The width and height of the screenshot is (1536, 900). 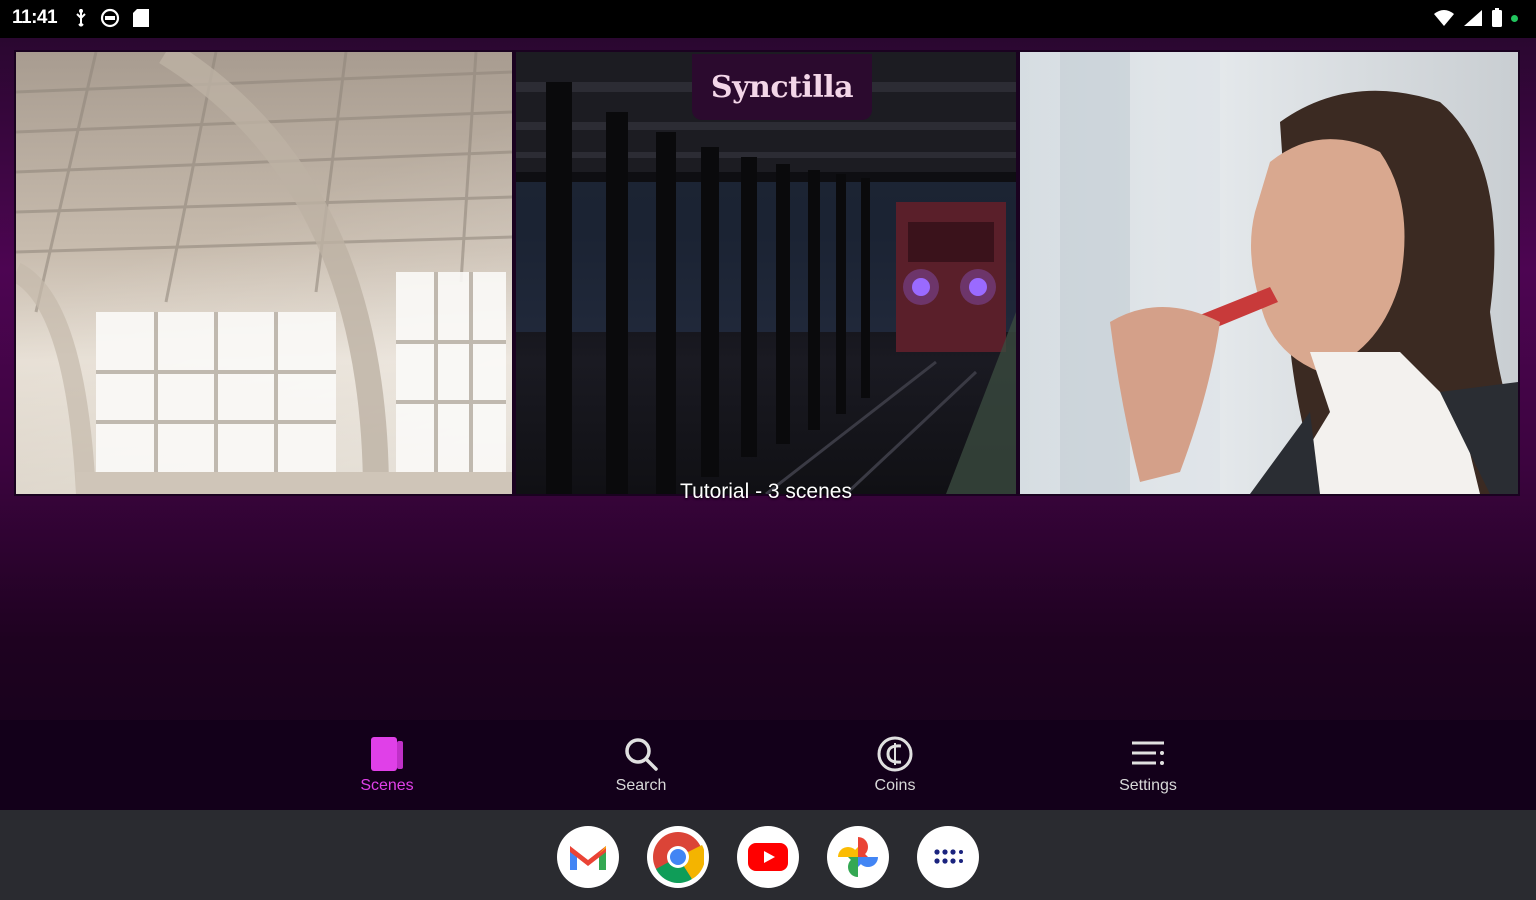 What do you see at coordinates (768, 19) in the screenshot?
I see `status-bar: 11:41` at bounding box center [768, 19].